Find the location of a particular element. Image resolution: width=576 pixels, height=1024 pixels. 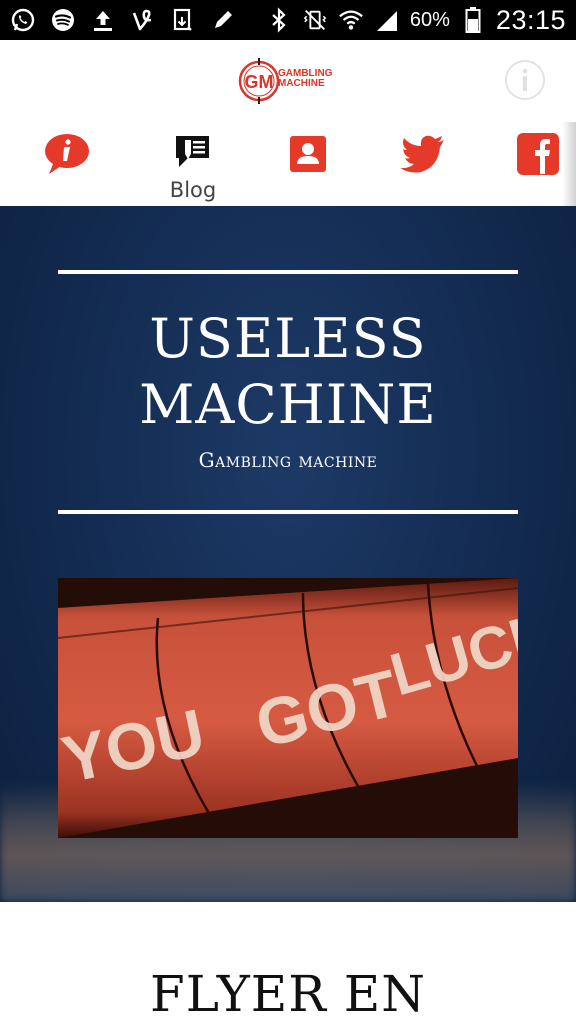

info-bubble-icon is located at coordinates (67, 154).